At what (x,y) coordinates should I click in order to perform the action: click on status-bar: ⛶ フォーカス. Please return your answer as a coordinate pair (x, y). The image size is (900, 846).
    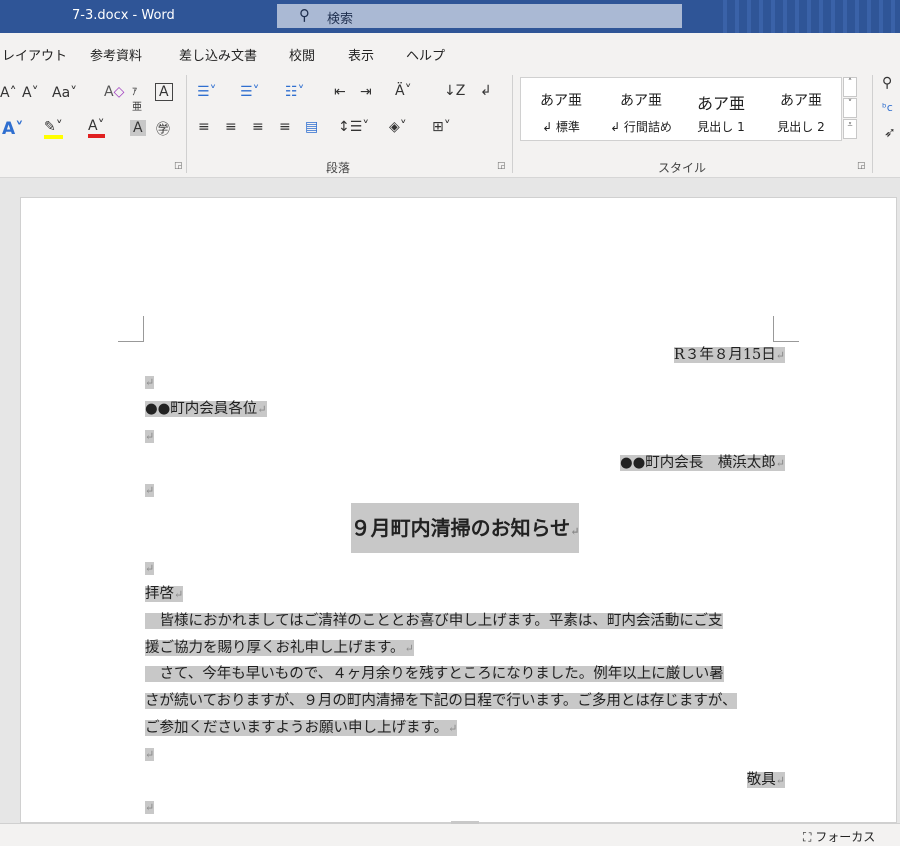
    Looking at the image, I should click on (450, 833).